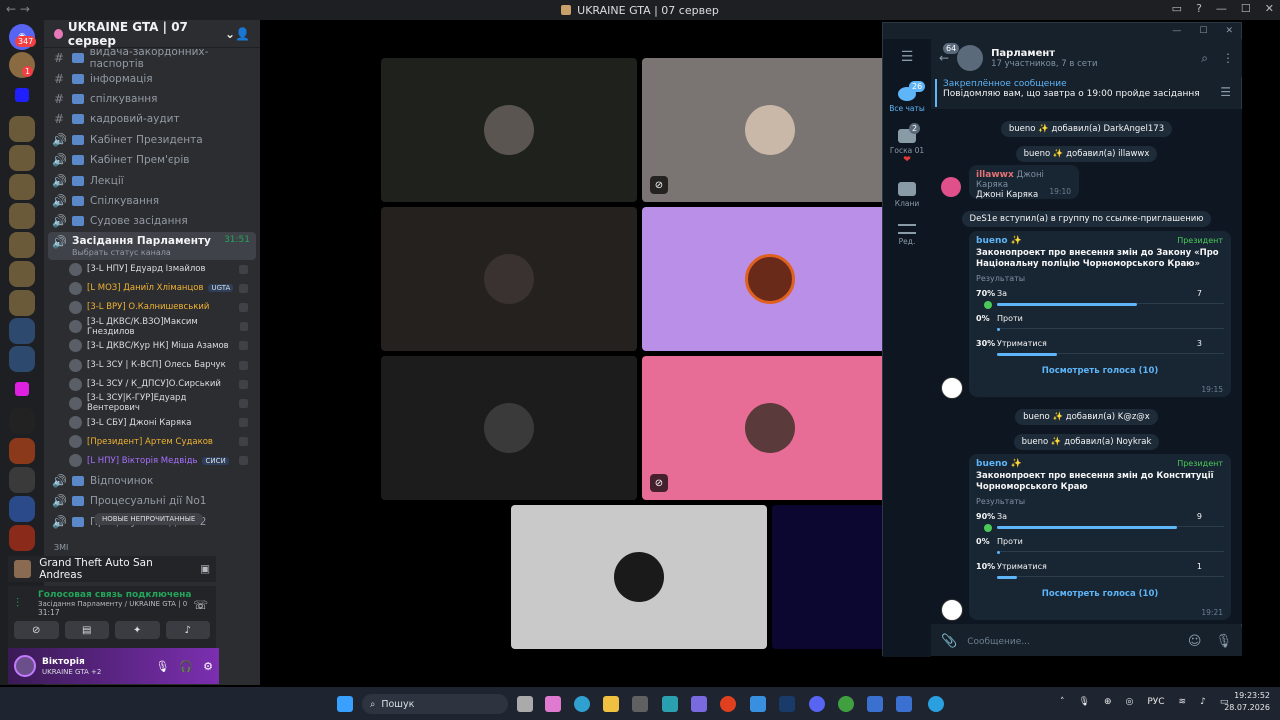 The image size is (1280, 720). What do you see at coordinates (1195, 641) in the screenshot?
I see `emoji-icon: ☺` at bounding box center [1195, 641].